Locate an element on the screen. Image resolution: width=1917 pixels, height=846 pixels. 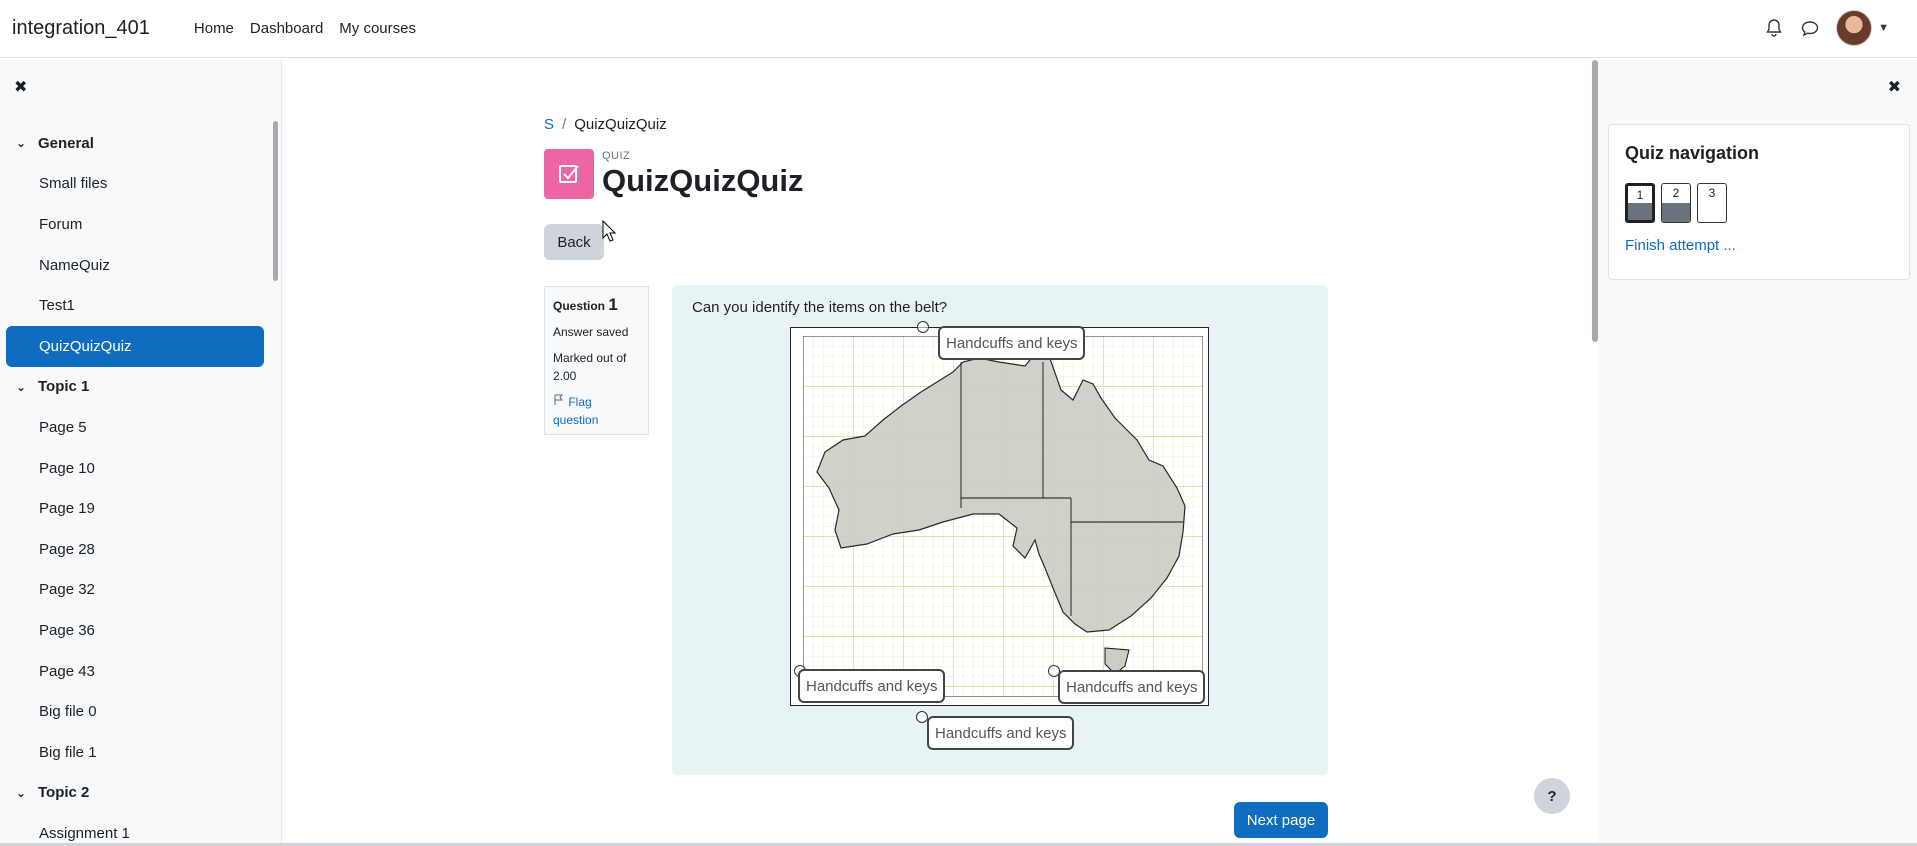
site-brand: integration_401 is located at coordinates (81, 28).